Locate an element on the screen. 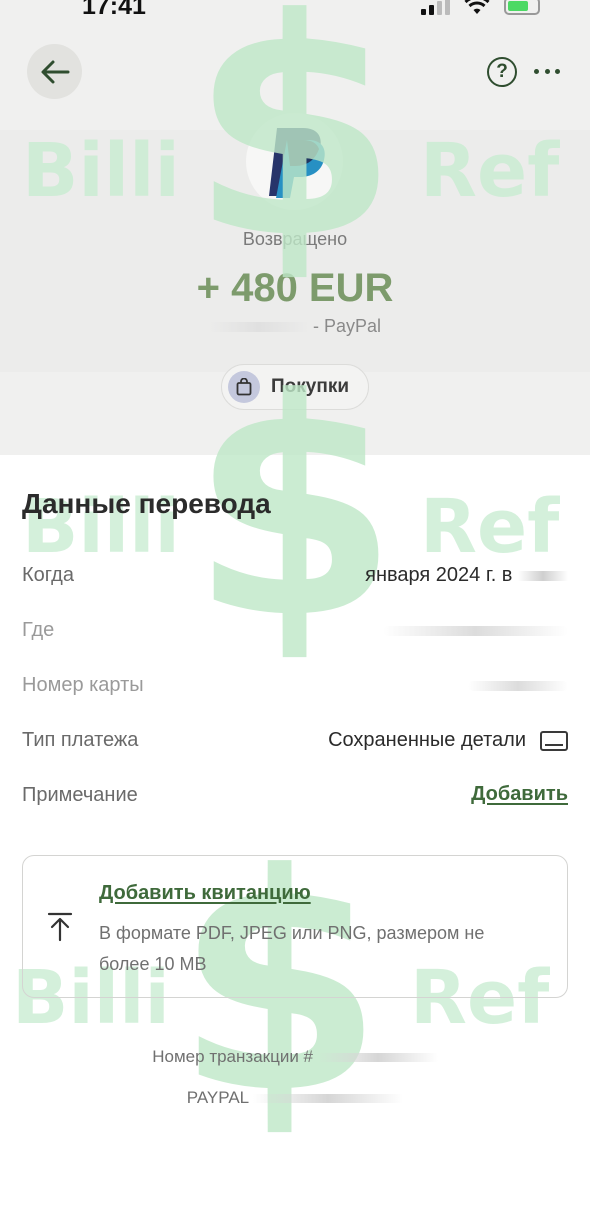  question-icon: ? is located at coordinates (502, 71).